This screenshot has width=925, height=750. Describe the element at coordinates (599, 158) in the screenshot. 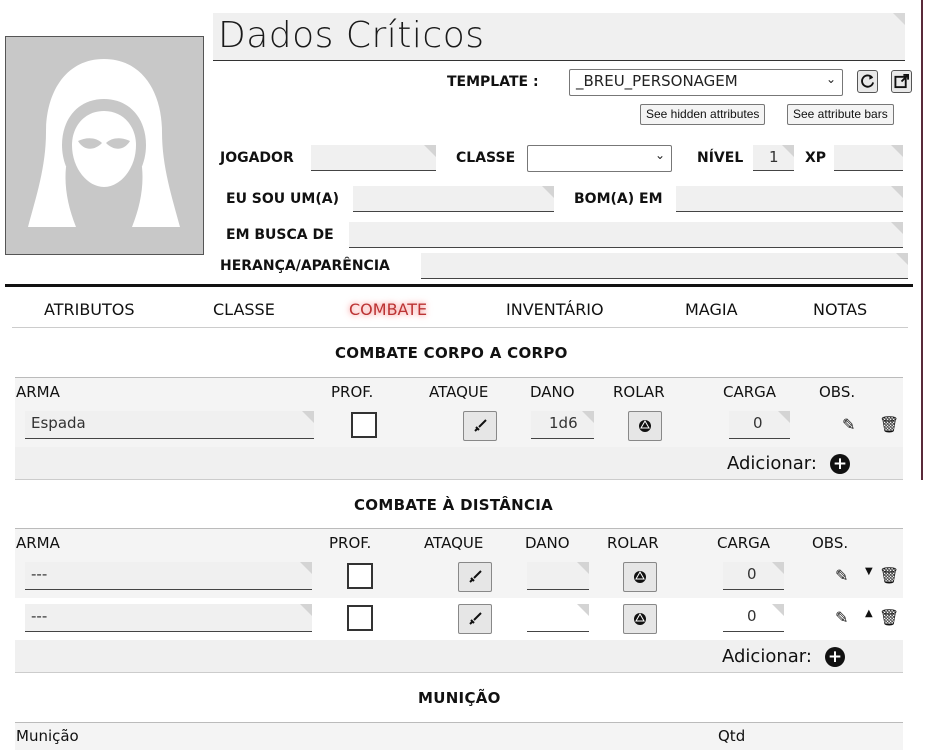

I see `classe-select: ⌄` at that location.